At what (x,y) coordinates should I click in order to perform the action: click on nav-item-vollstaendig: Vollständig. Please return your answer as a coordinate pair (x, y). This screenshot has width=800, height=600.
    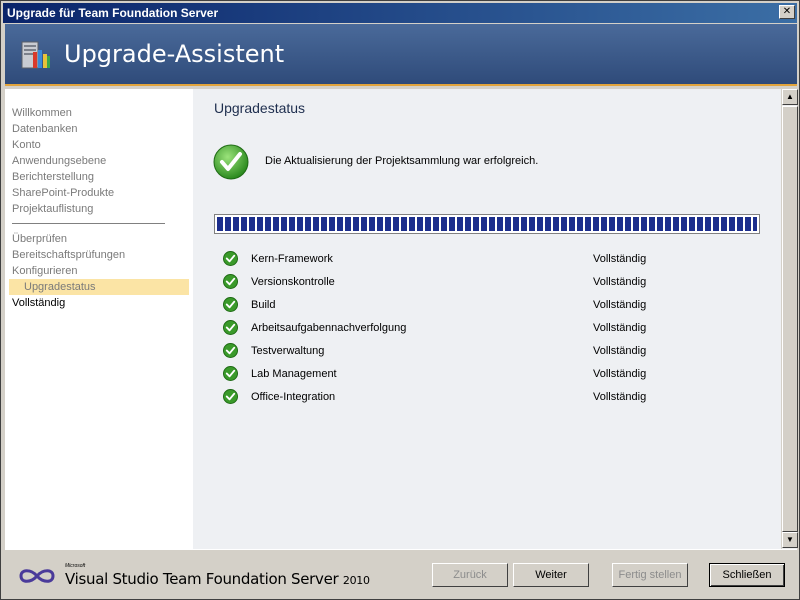
    Looking at the image, I should click on (38, 303).